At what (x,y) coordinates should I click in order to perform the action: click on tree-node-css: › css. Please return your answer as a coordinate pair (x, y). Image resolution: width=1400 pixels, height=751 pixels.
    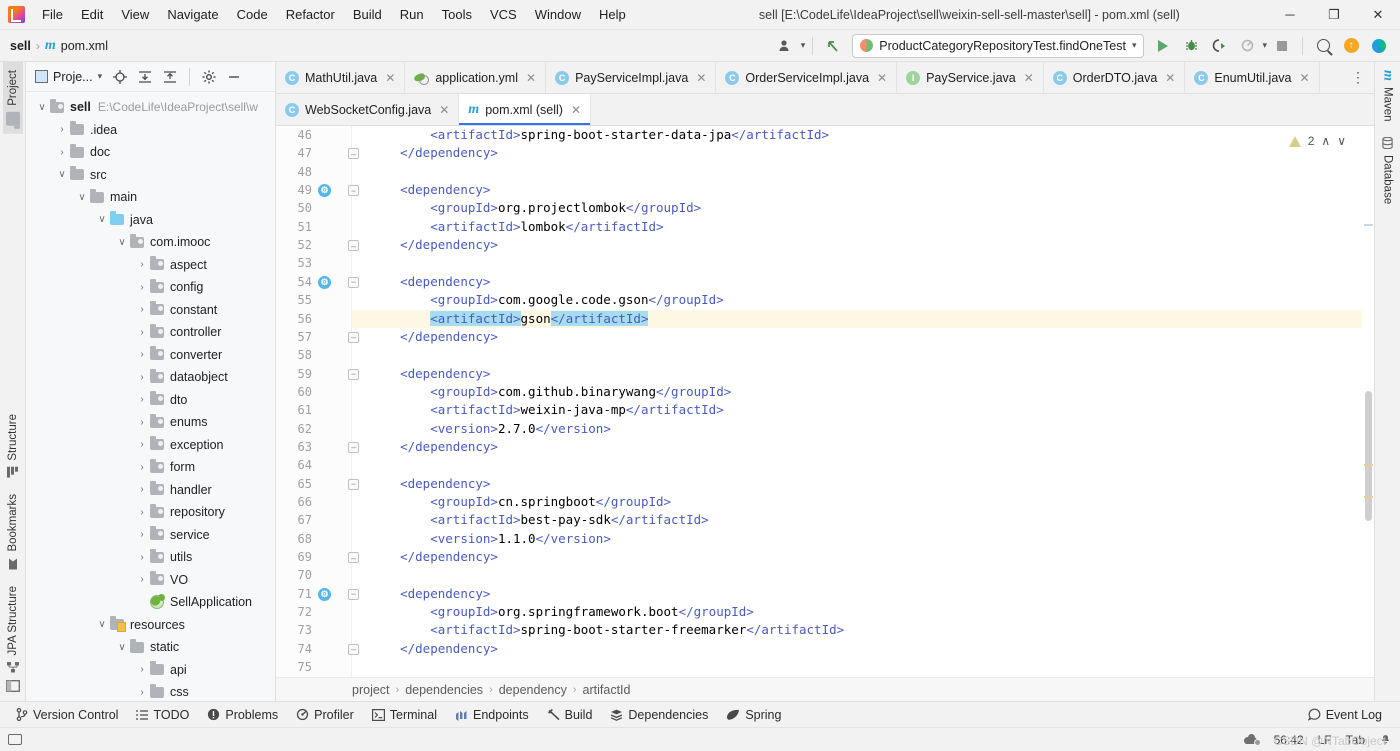
    Looking at the image, I should click on (150, 691).